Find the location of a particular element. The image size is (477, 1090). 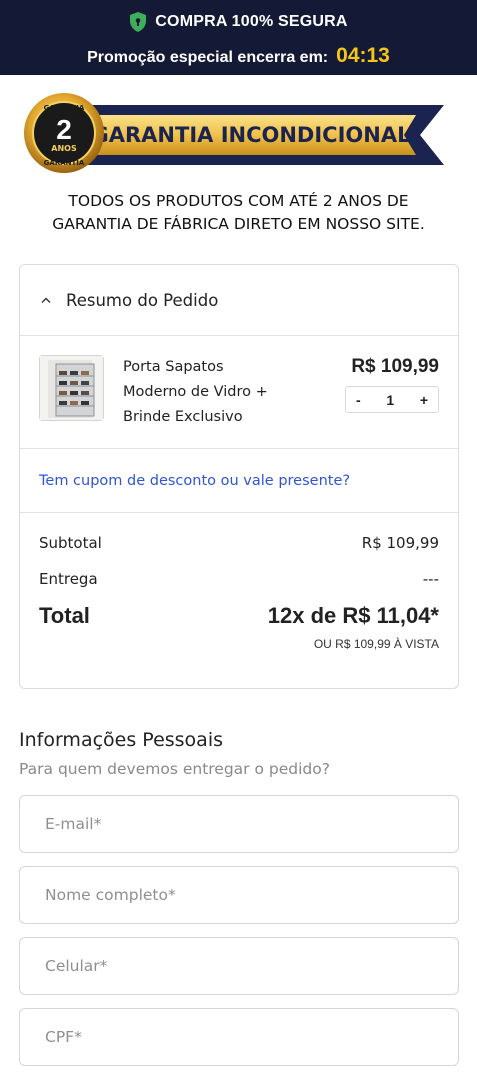

subtotal-value: R$ 109,99 is located at coordinates (400, 543).